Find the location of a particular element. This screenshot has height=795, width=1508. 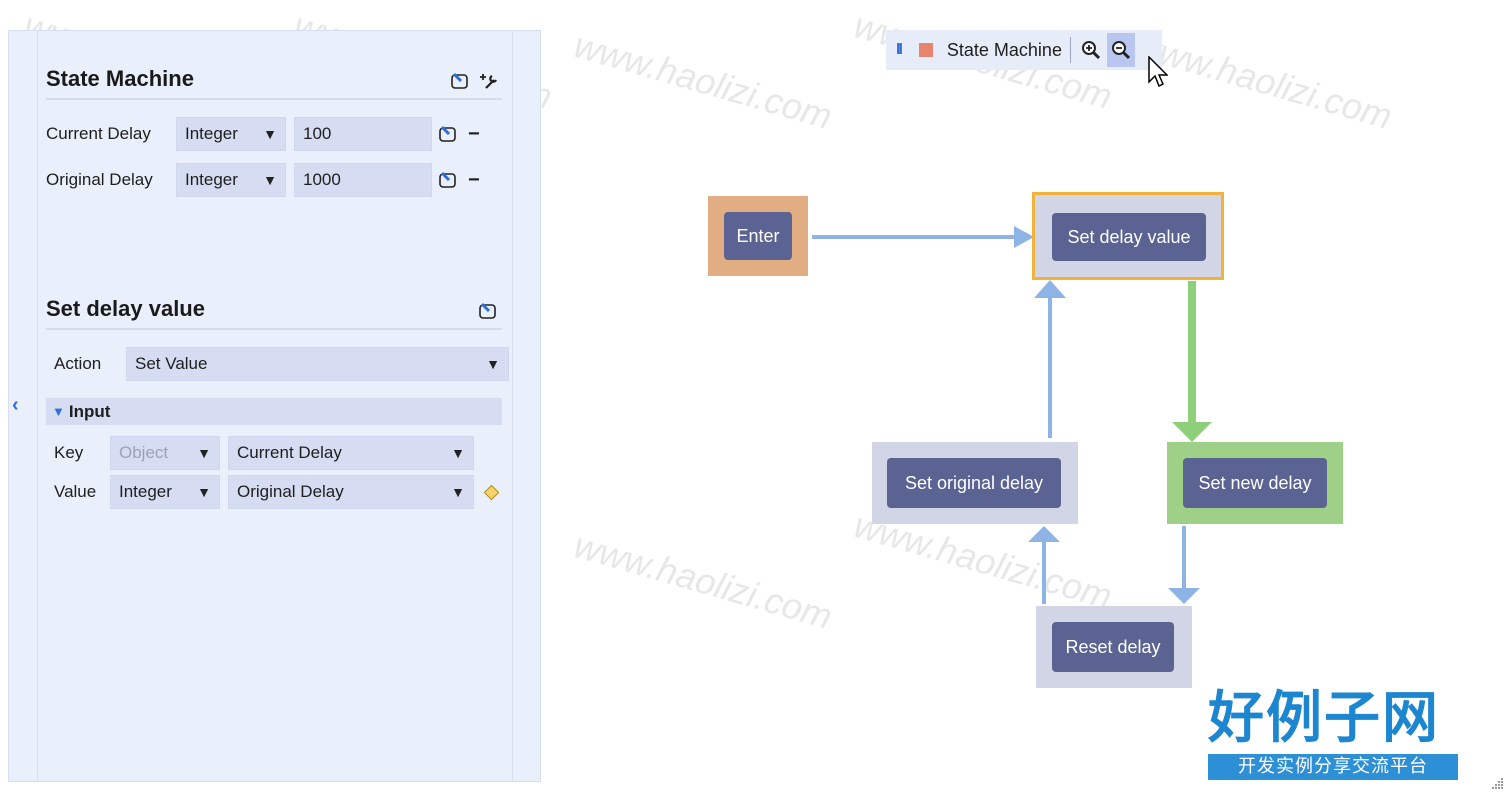

node-label: Enter is located at coordinates (758, 236).